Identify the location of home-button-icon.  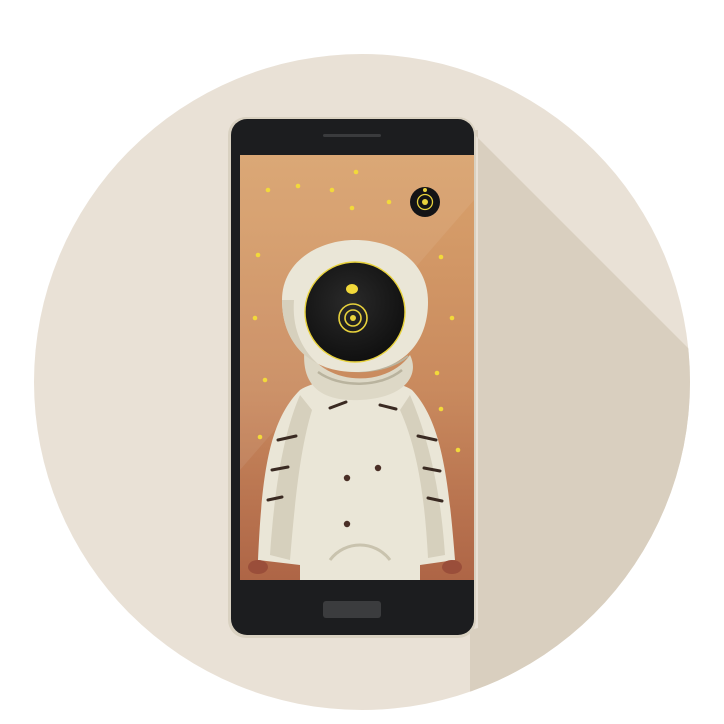
(352, 609).